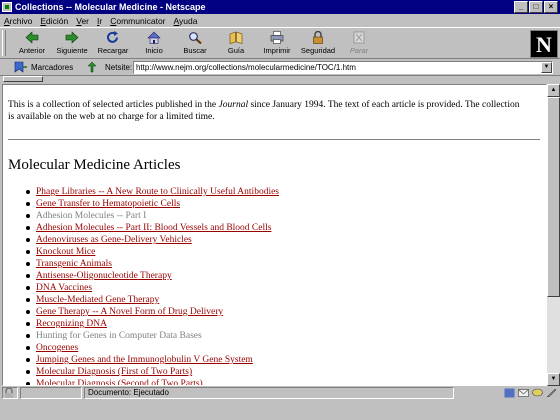  I want to click on guide-button-label: Guía, so click(236, 50).